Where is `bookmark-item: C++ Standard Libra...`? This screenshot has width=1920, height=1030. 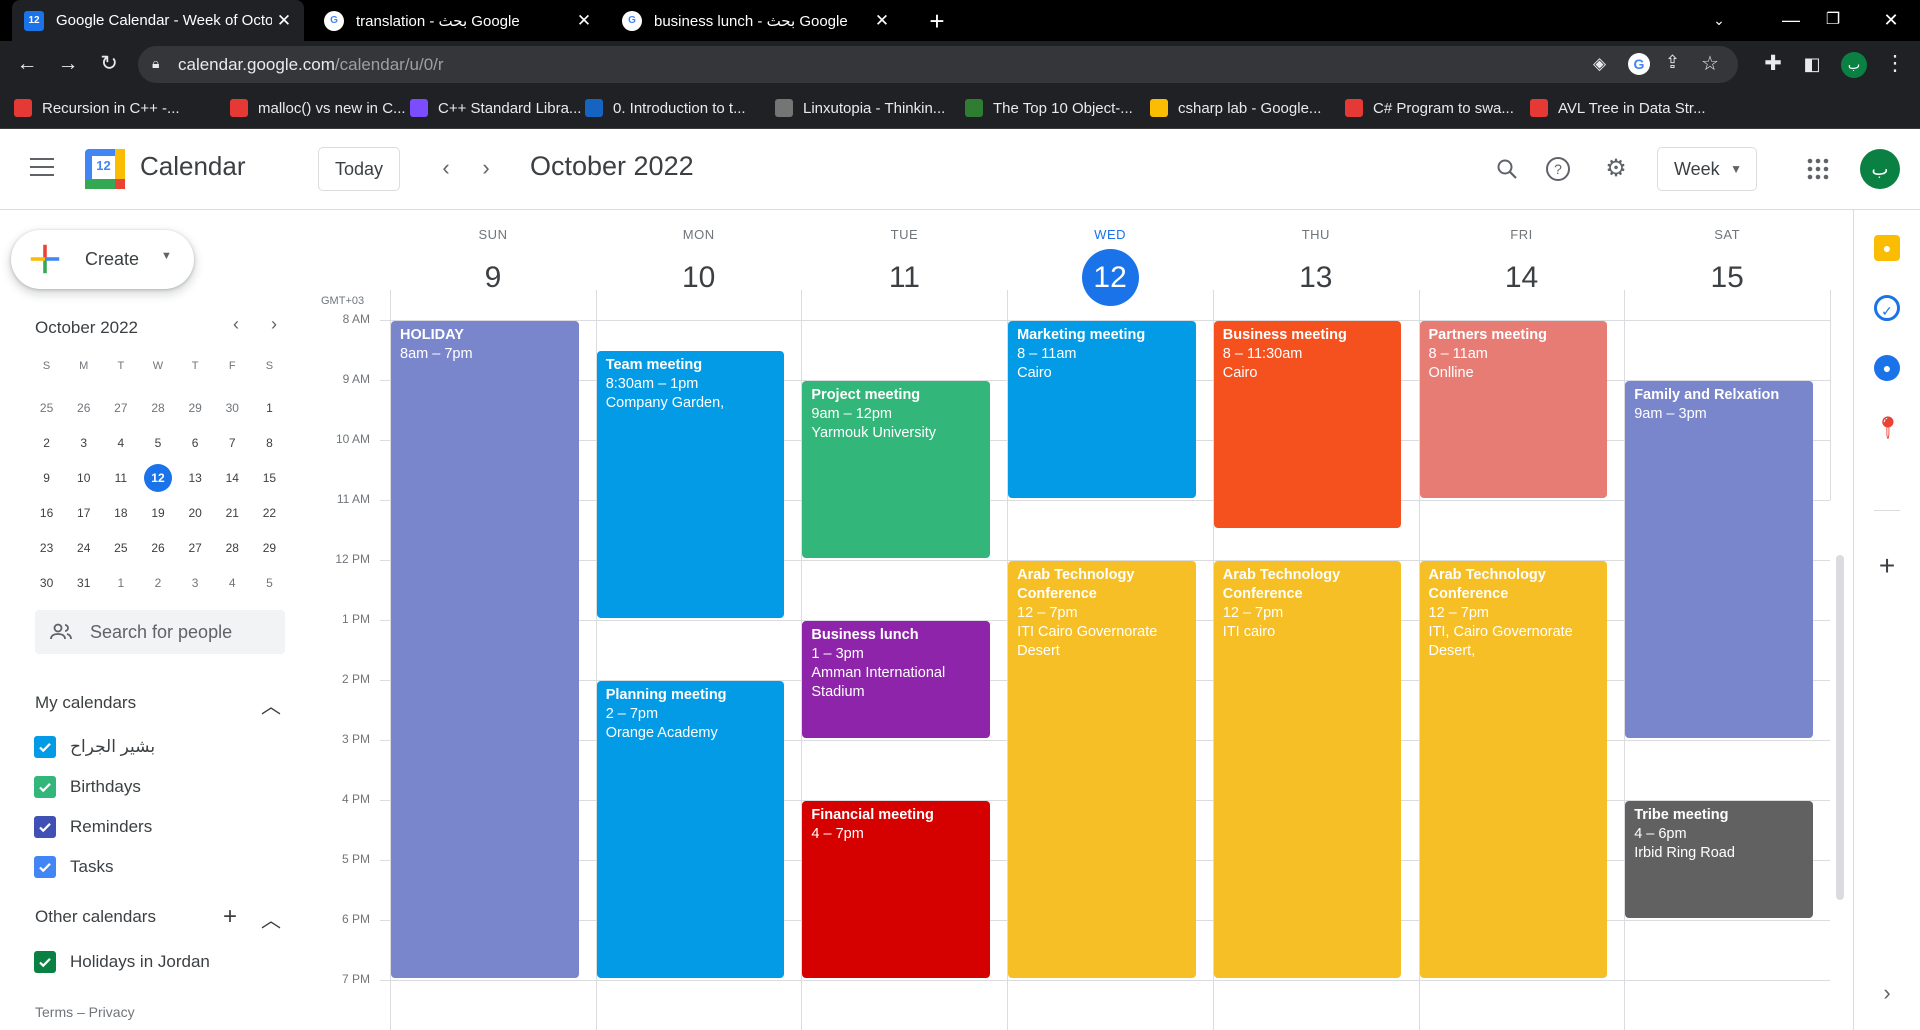
bookmark-item: C++ Standard Libra... is located at coordinates (495, 108).